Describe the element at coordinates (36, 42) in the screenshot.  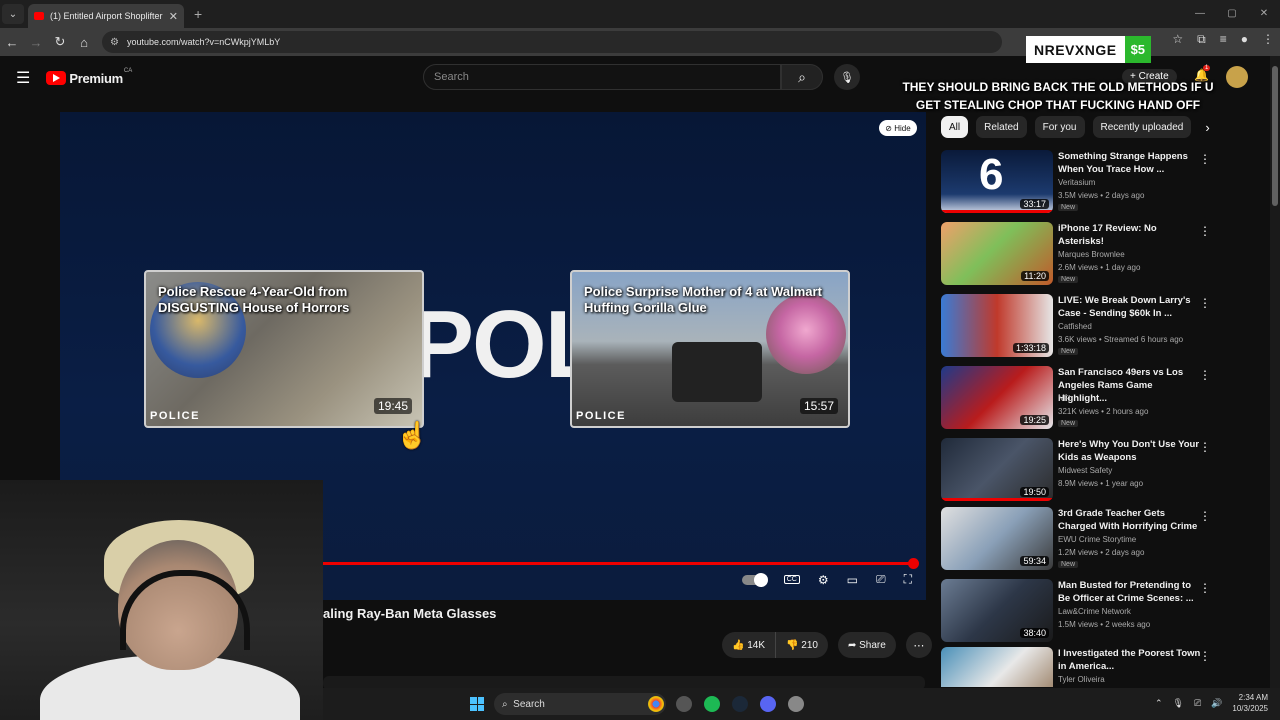
I see `forward-button: →` at that location.